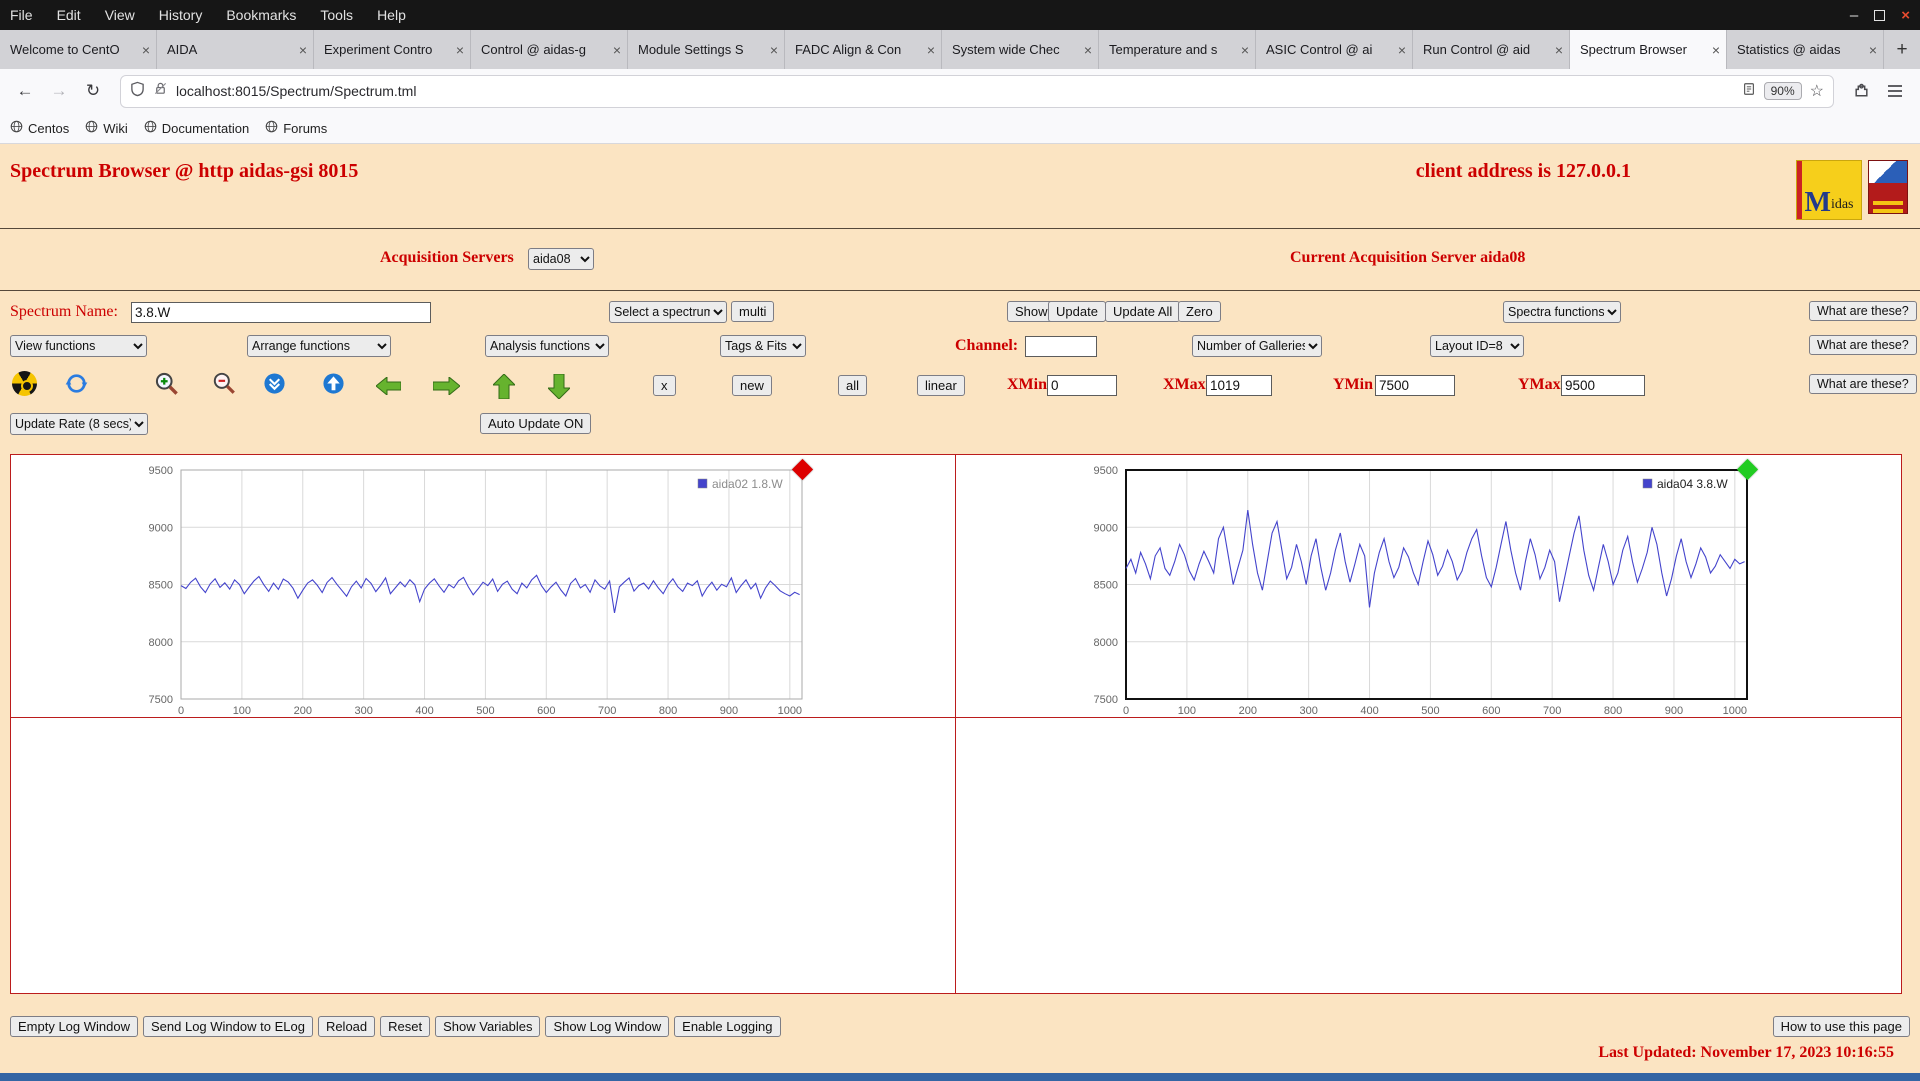  I want to click on scroll-right-icon, so click(446, 386).